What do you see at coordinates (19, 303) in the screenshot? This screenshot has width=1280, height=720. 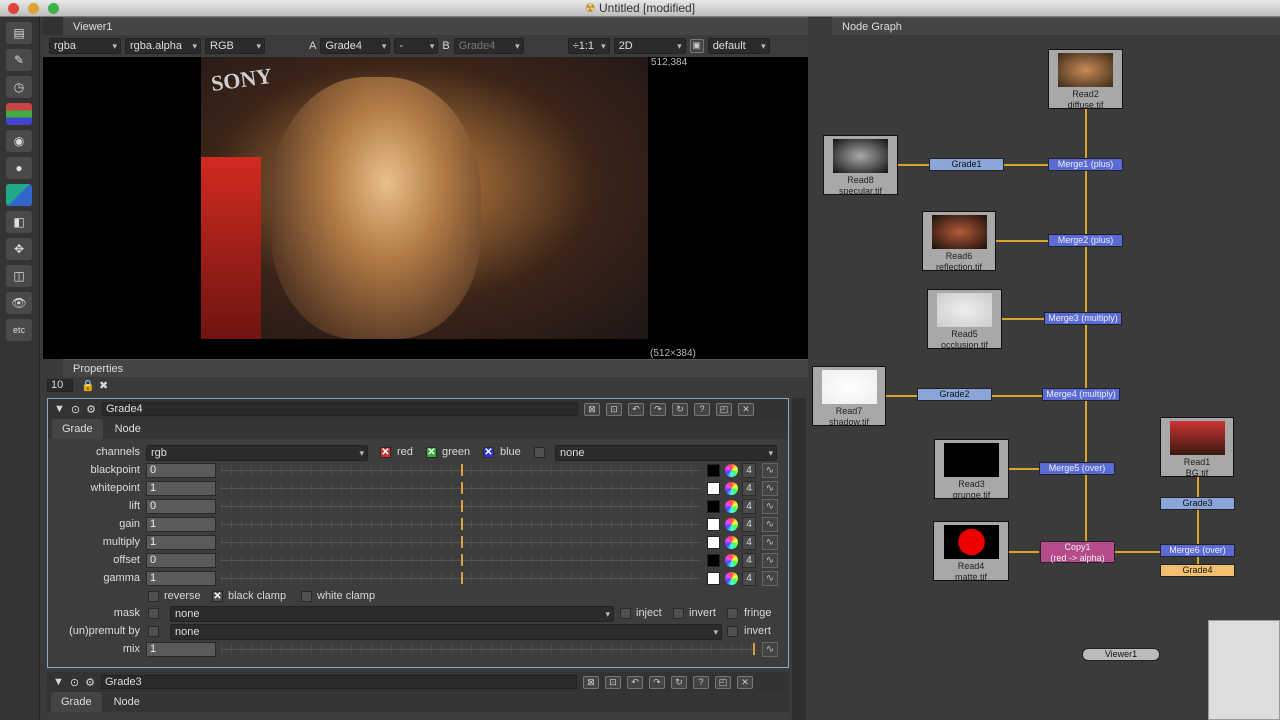 I see `views-icon: 👁` at bounding box center [19, 303].